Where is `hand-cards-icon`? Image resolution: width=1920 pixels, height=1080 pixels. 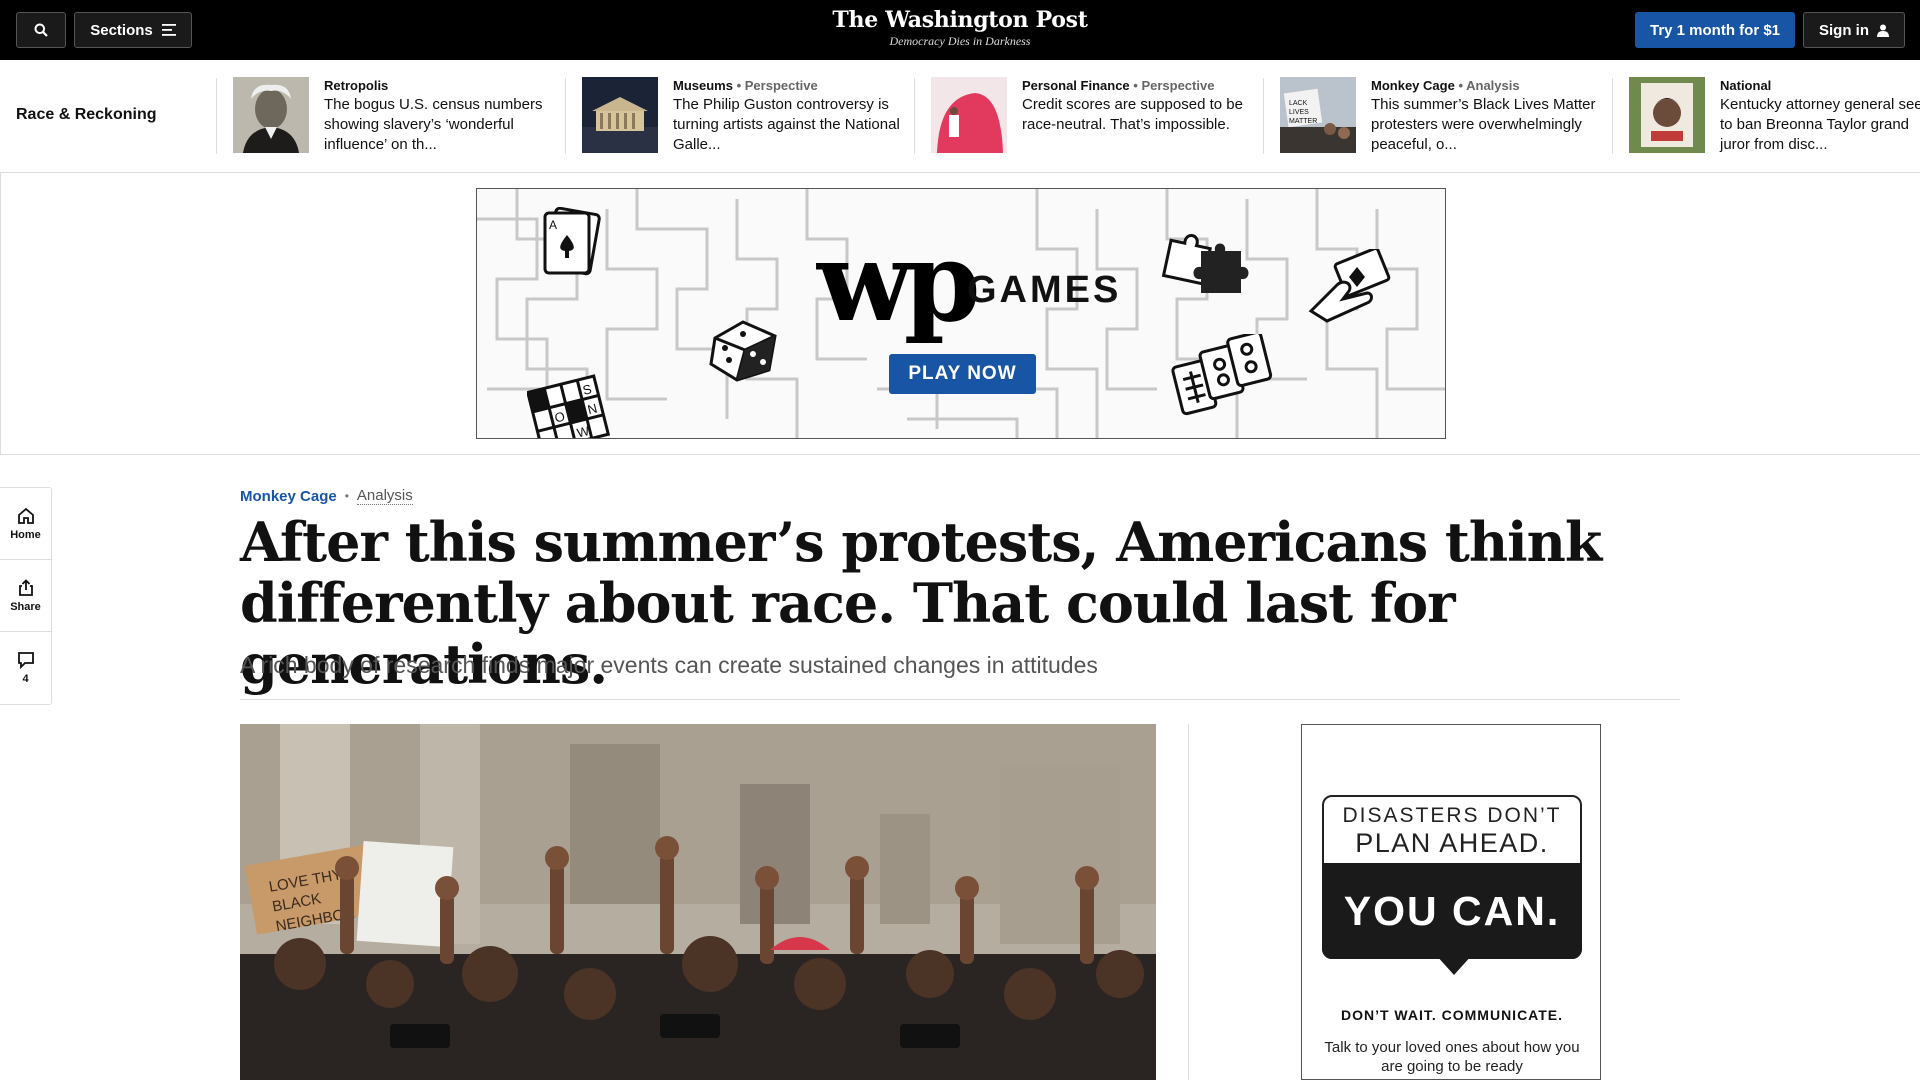 hand-cards-icon is located at coordinates (1349, 286).